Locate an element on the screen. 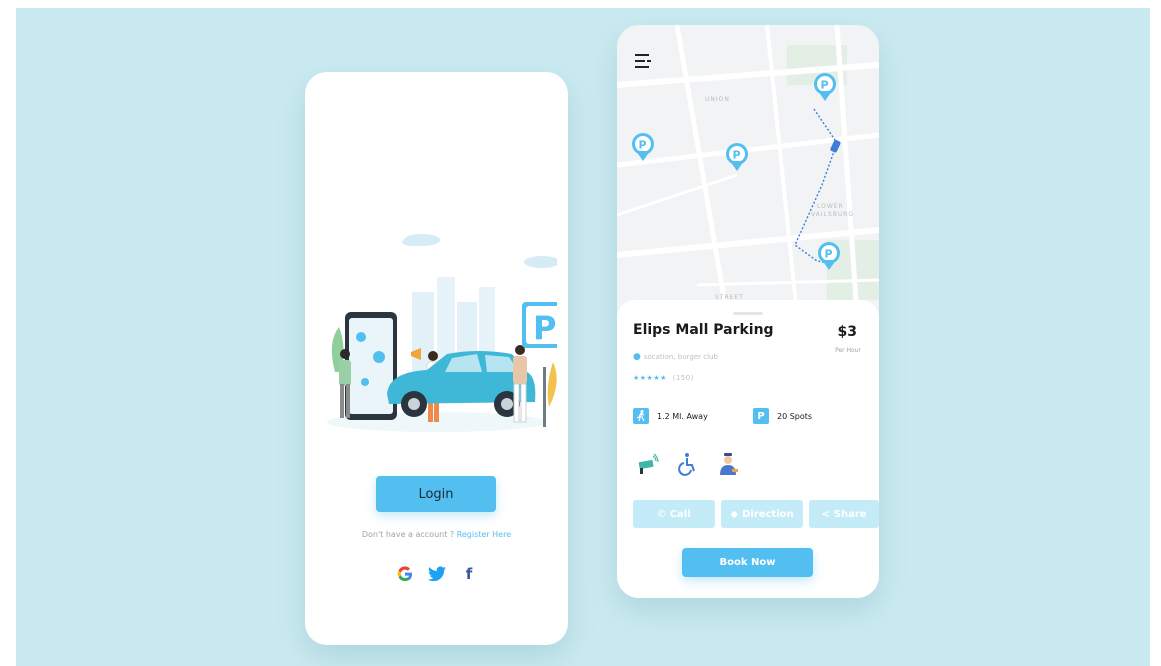 The height and width of the screenshot is (666, 1161). register-link: Register Here is located at coordinates (484, 534).